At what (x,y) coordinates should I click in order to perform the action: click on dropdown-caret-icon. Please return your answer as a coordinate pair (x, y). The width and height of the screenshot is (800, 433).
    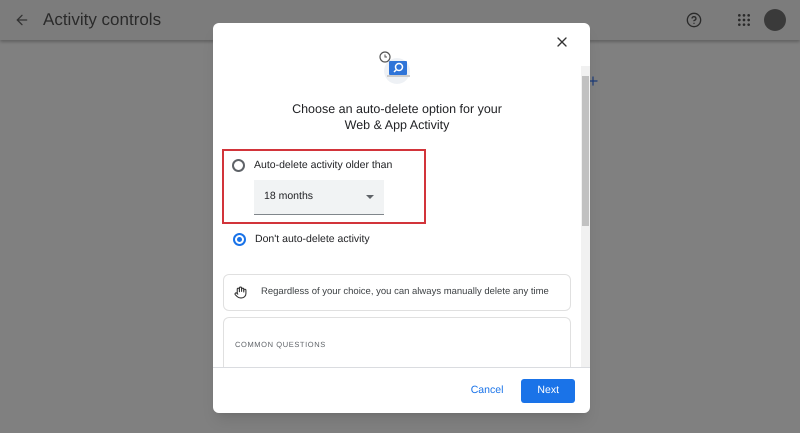
    Looking at the image, I should click on (370, 196).